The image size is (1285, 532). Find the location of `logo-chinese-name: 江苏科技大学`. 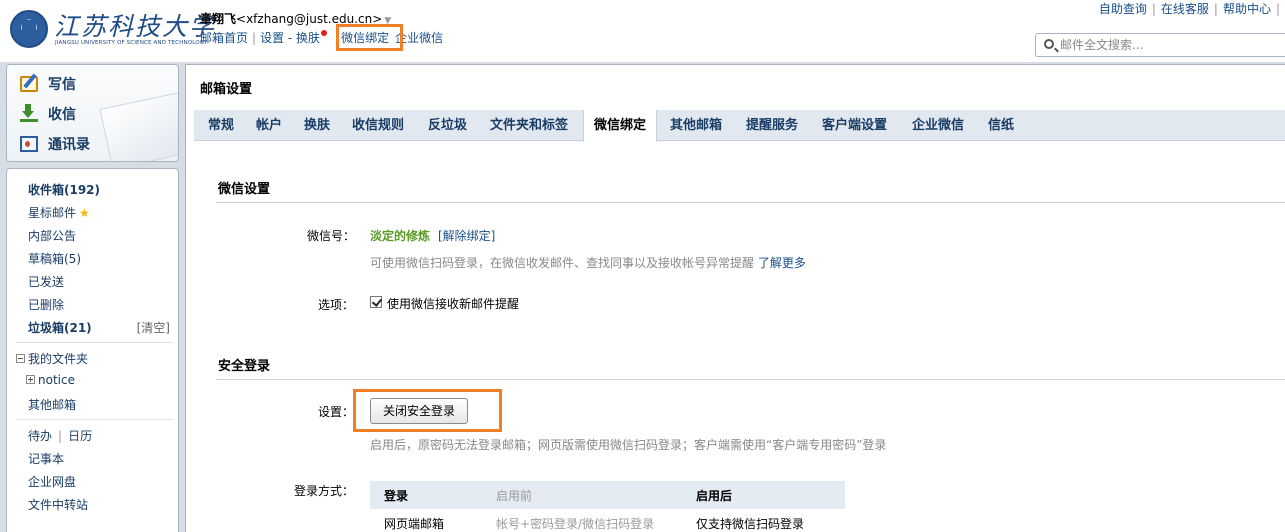

logo-chinese-name: 江苏科技大学 is located at coordinates (135, 26).